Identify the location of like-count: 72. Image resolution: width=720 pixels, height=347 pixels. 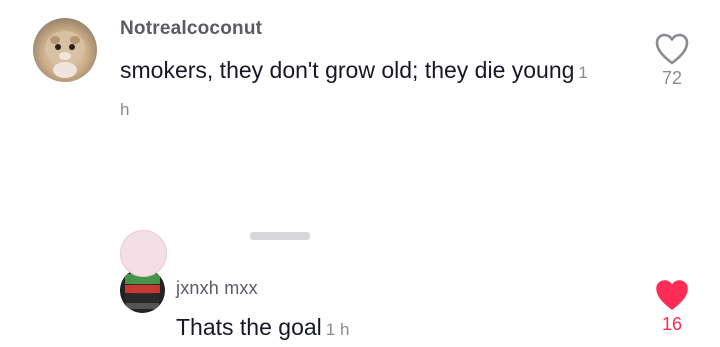
(672, 78).